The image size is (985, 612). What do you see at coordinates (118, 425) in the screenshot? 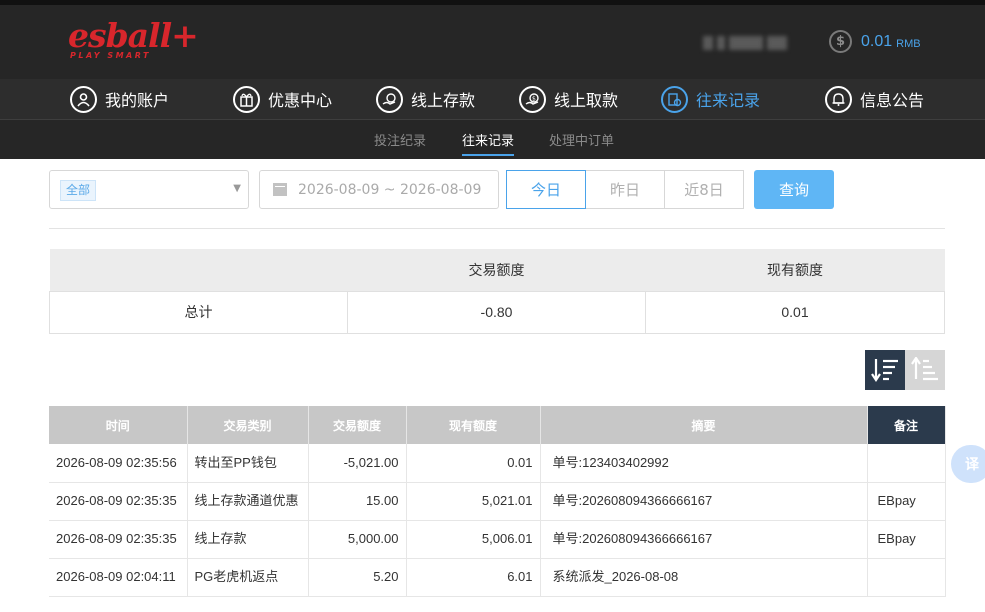
I see `col-header-time: 时间` at bounding box center [118, 425].